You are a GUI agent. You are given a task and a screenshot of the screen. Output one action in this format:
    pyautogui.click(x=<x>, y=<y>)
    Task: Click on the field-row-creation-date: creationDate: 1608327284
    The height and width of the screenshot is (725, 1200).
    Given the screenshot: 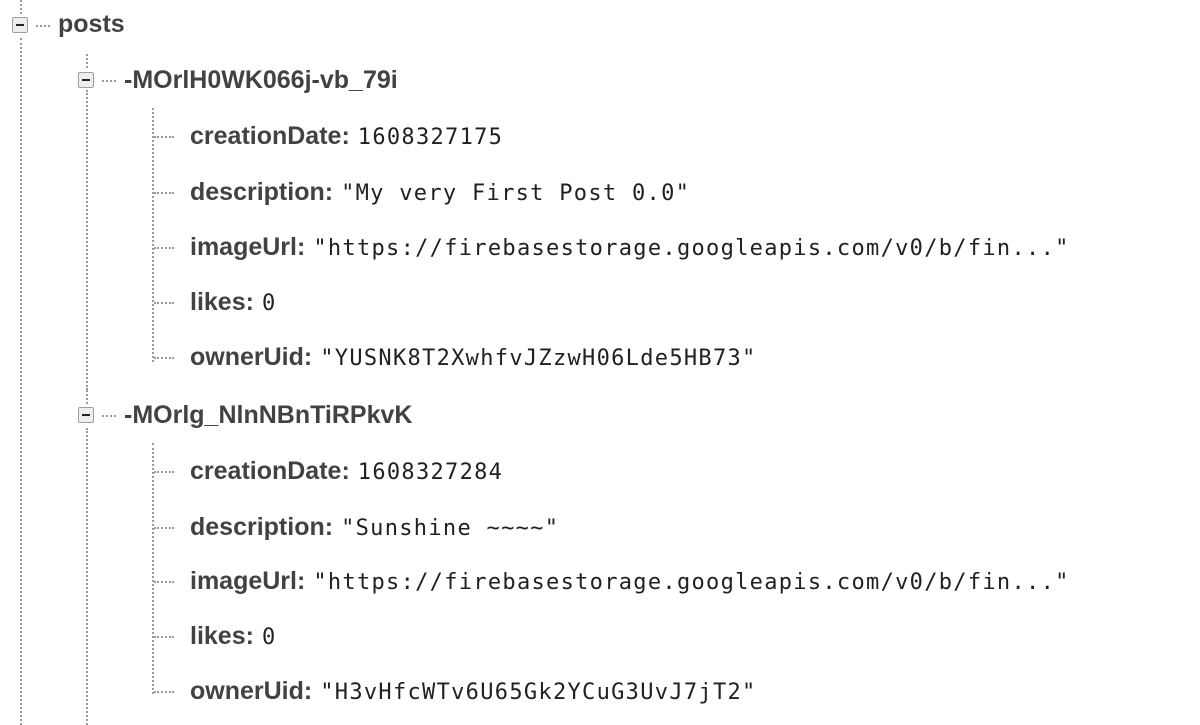 What is the action you would take?
    pyautogui.click(x=346, y=473)
    